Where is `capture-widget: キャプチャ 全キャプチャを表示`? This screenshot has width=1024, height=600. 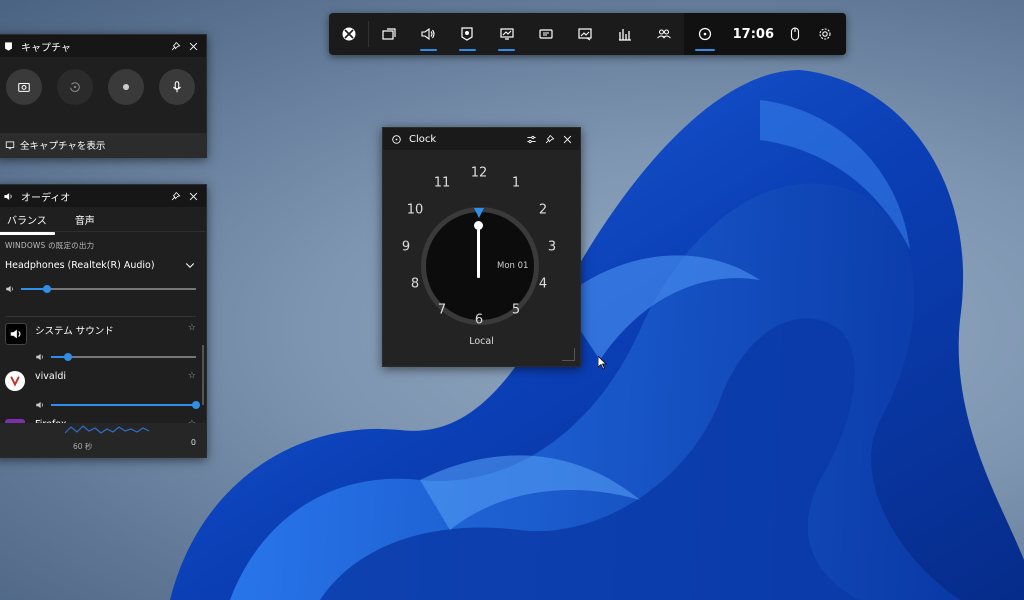 capture-widget: キャプチャ 全キャプチャを表示 is located at coordinates (103, 96).